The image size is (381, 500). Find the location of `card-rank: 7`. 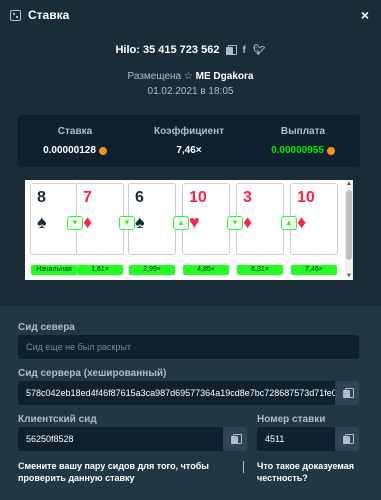

card-rank: 7 is located at coordinates (87, 197).